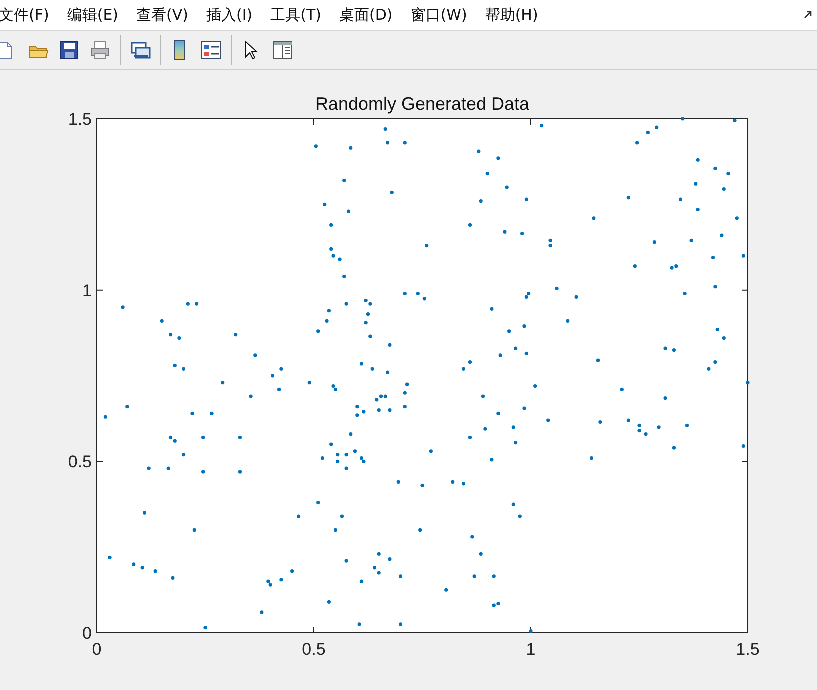 Image resolution: width=817 pixels, height=690 pixels. What do you see at coordinates (808, 15) in the screenshot?
I see `dock-arrow-icon` at bounding box center [808, 15].